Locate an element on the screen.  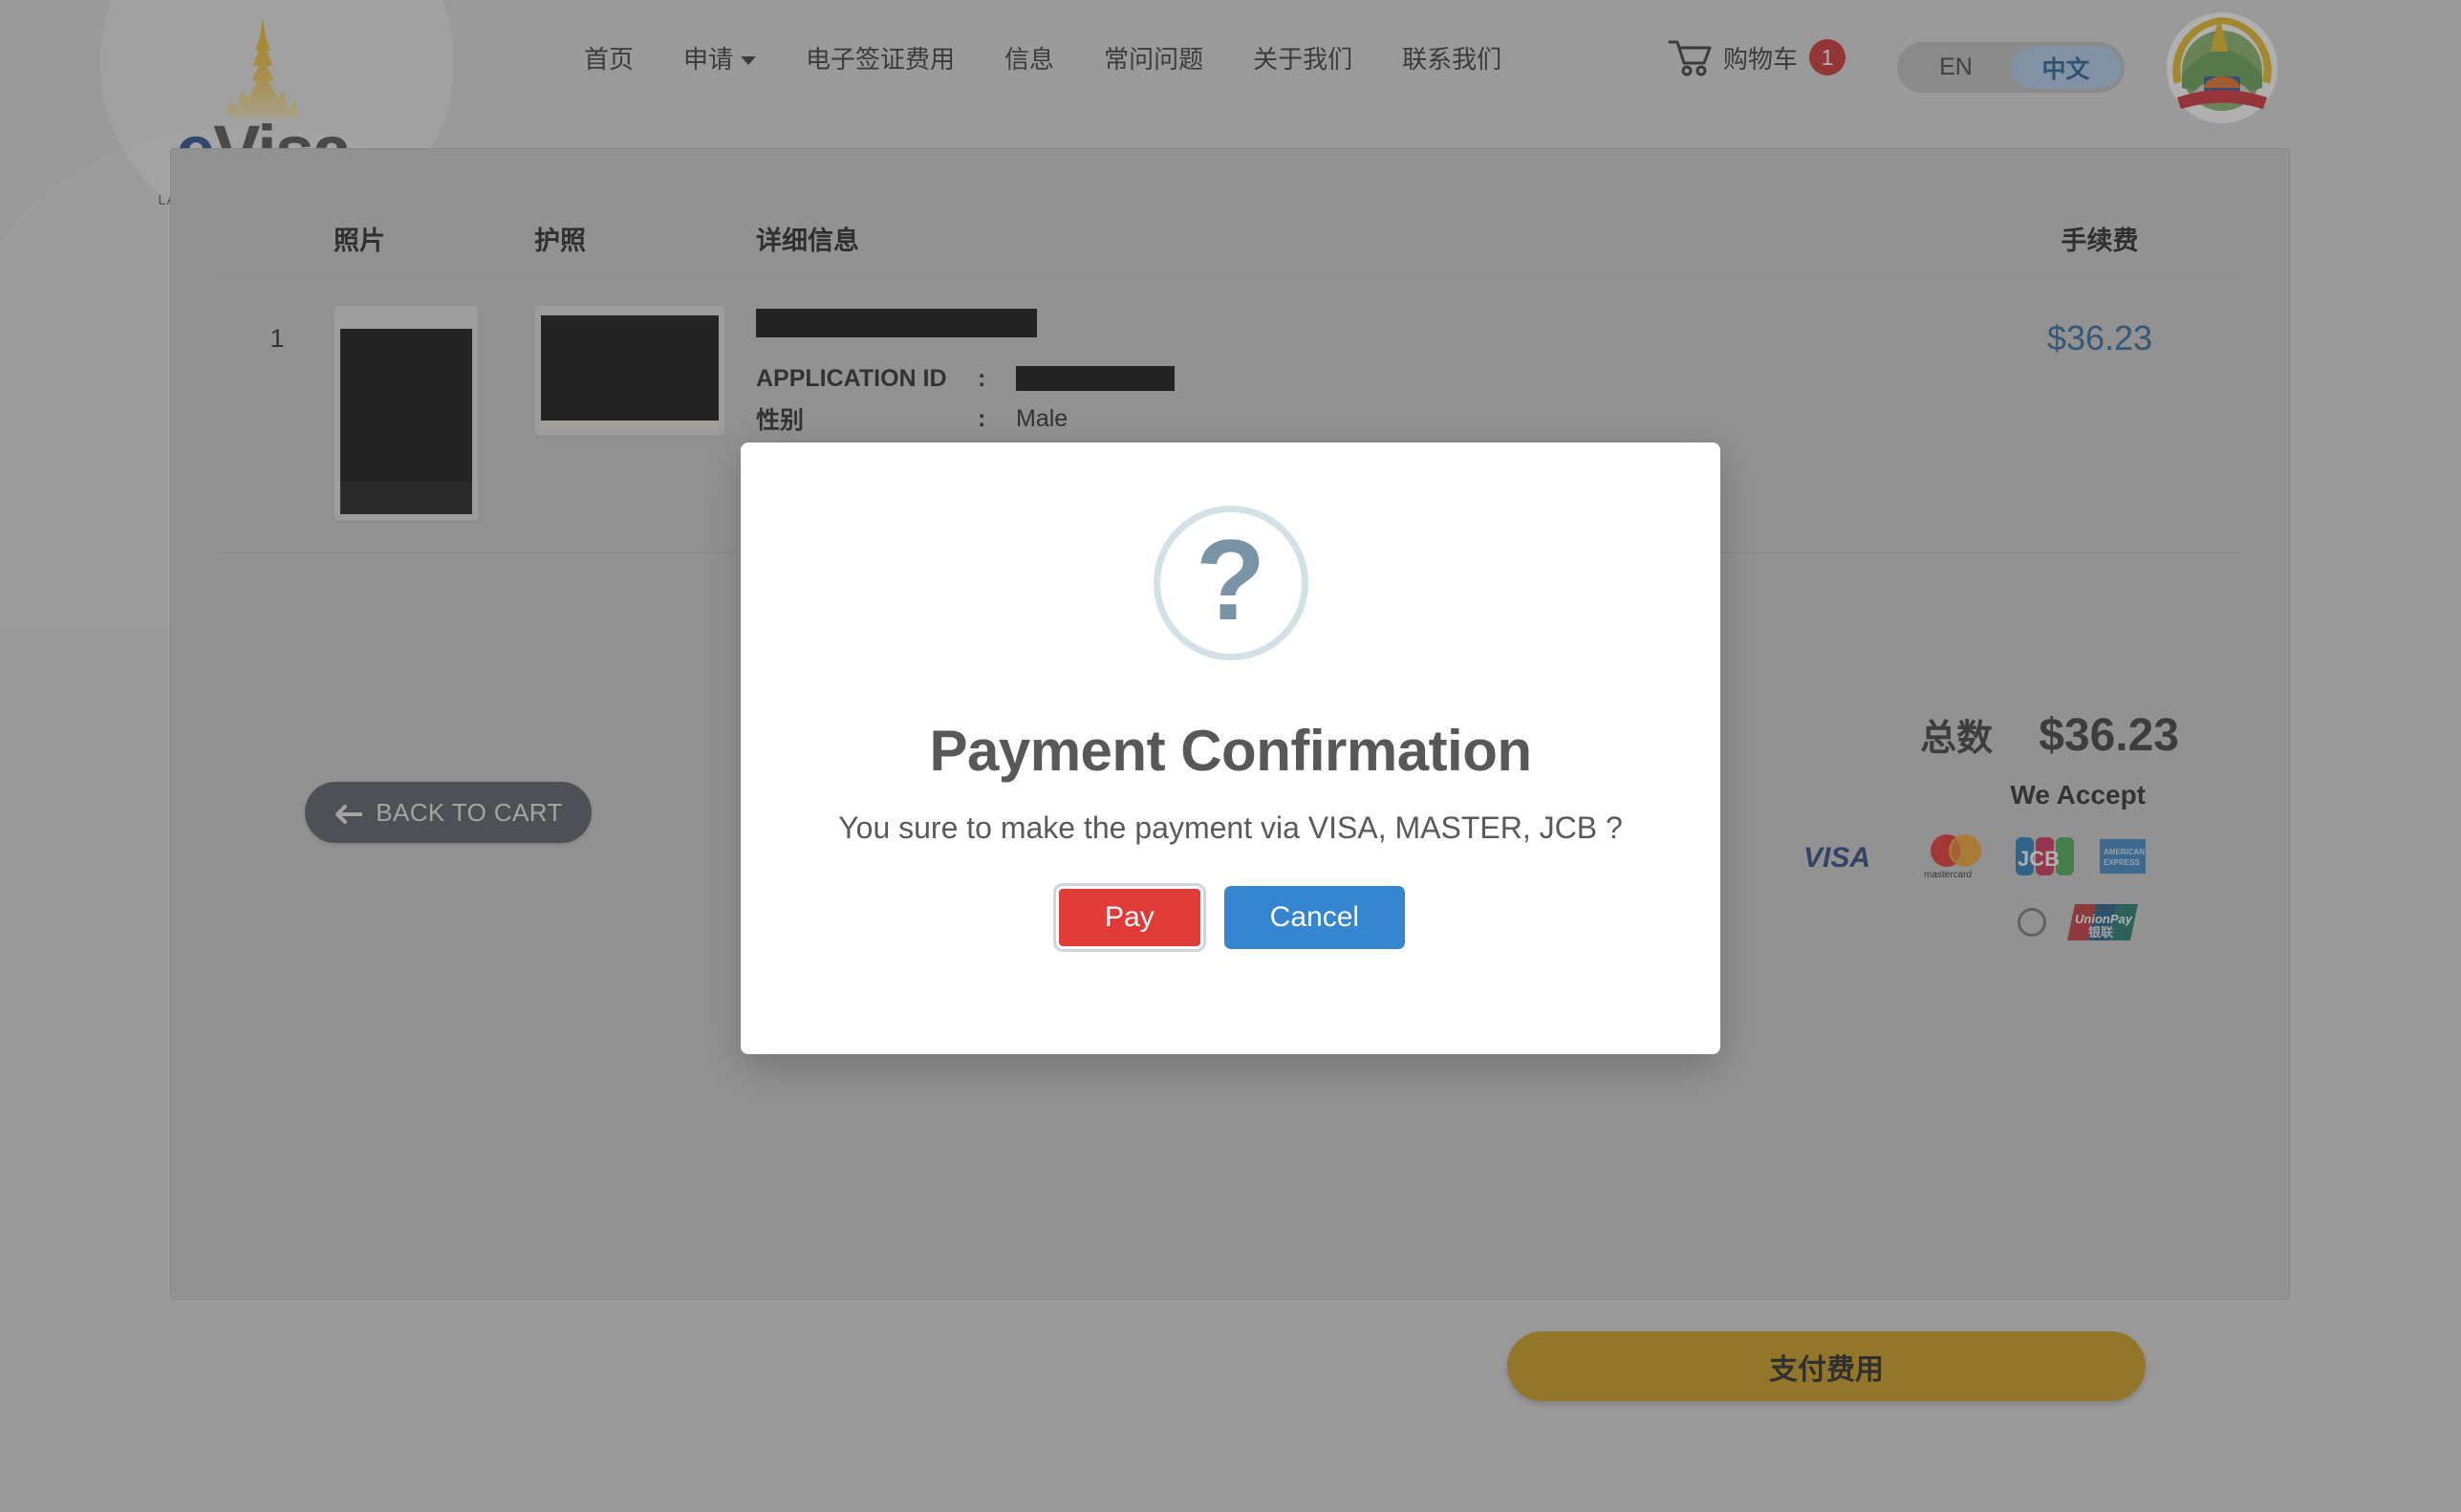
question-mark-icon: ? is located at coordinates (1230, 583).